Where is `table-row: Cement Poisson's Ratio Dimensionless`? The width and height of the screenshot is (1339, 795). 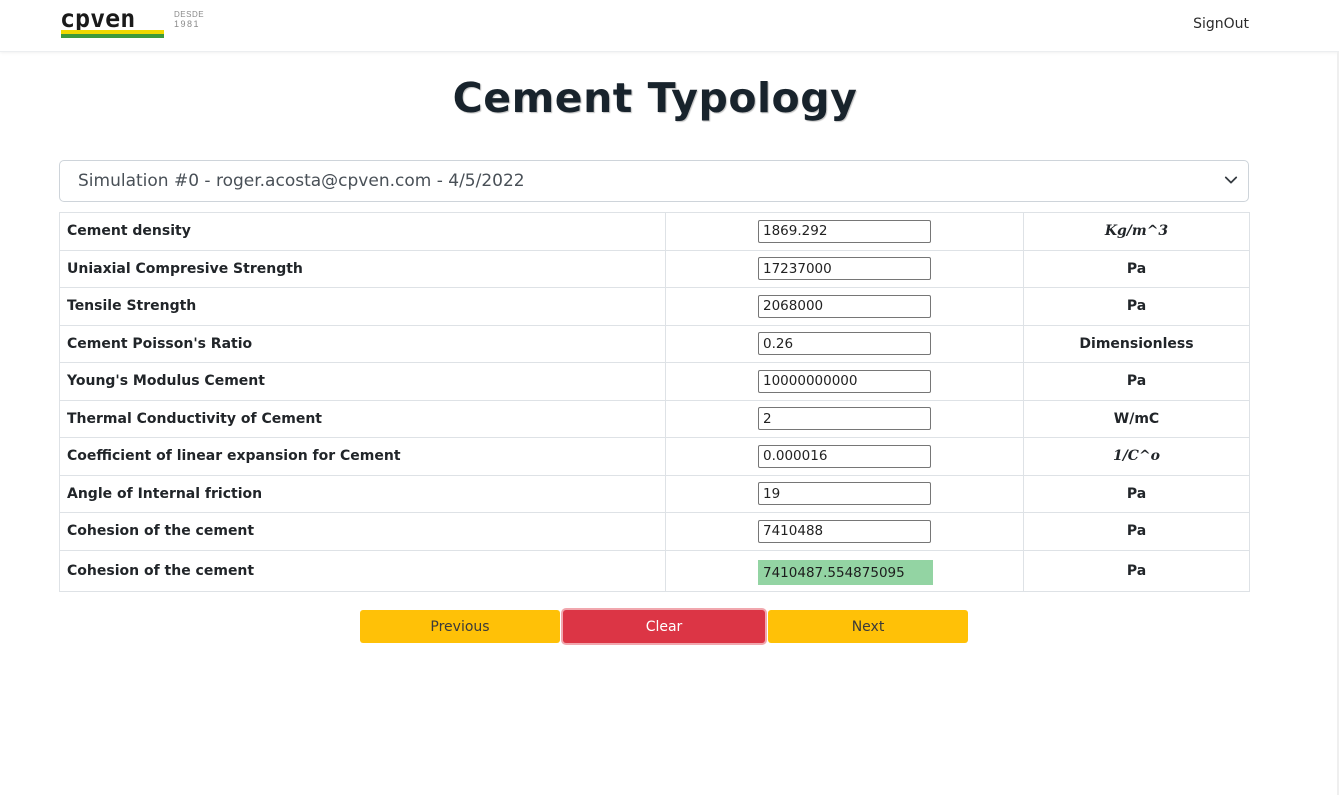
table-row: Cement Poisson's Ratio Dimensionless is located at coordinates (654, 343).